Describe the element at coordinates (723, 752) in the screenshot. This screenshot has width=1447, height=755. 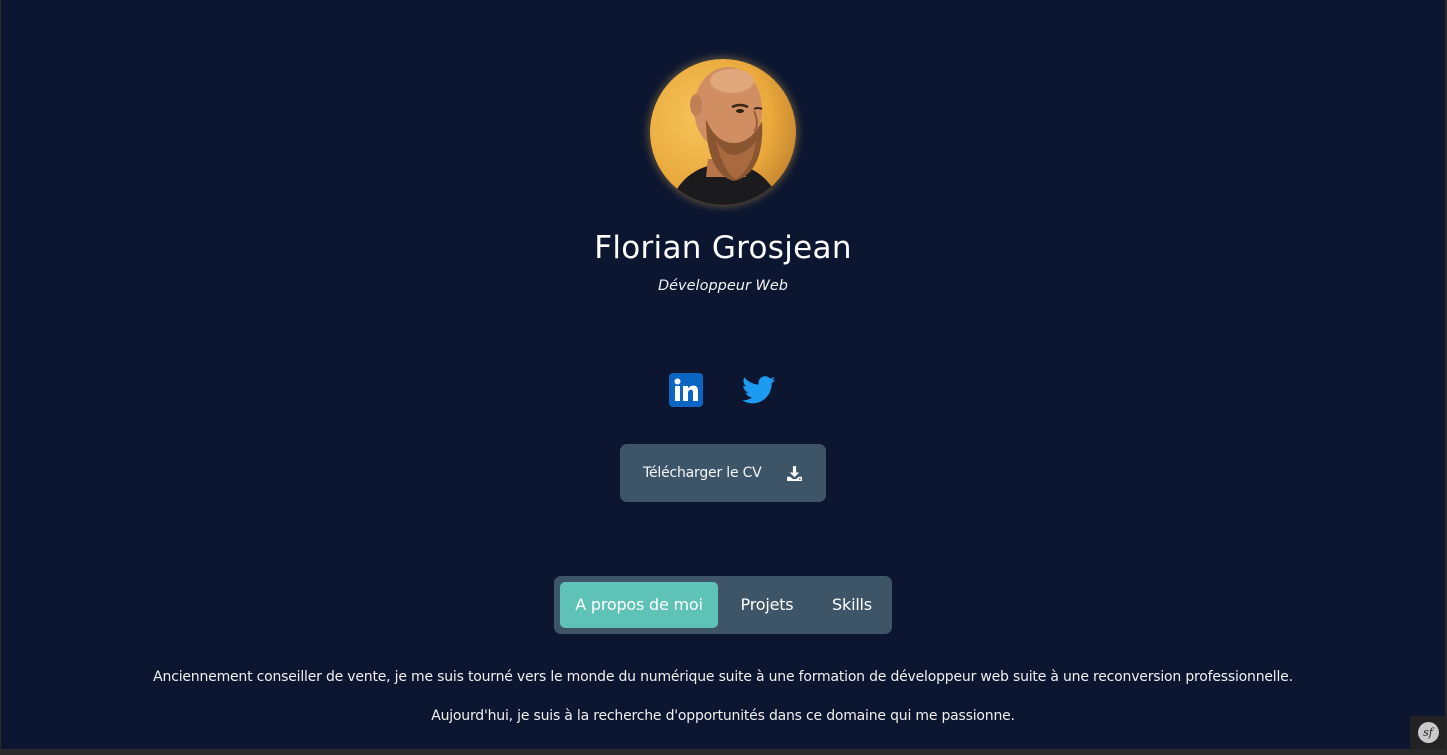
I see `window-bottom-border` at that location.